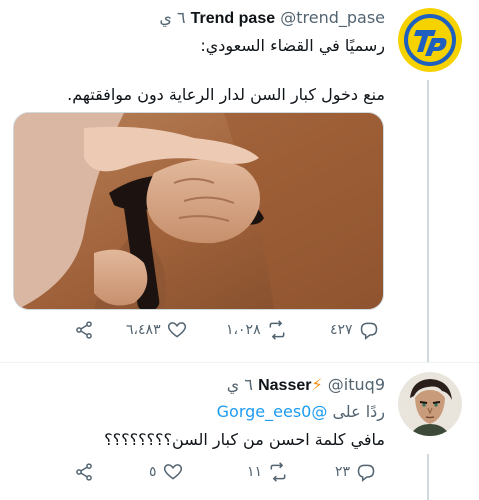 This screenshot has width=479, height=500. I want to click on tweet-header: Nasser⚡ @ituq9 ٦ ي, so click(306, 385).